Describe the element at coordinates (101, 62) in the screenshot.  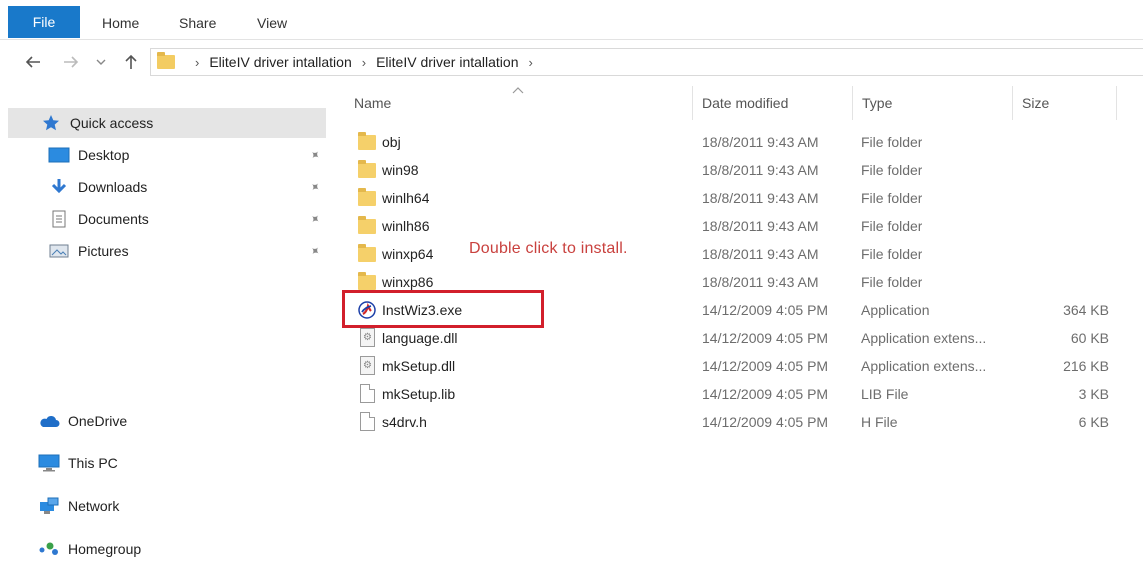
I see `chevron-down-icon` at that location.